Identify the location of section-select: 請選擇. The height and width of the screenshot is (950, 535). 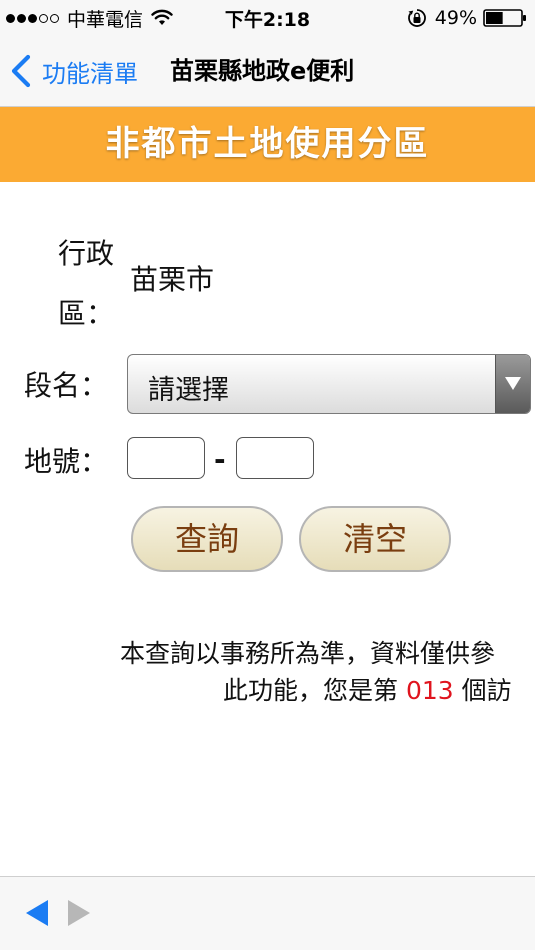
(329, 384).